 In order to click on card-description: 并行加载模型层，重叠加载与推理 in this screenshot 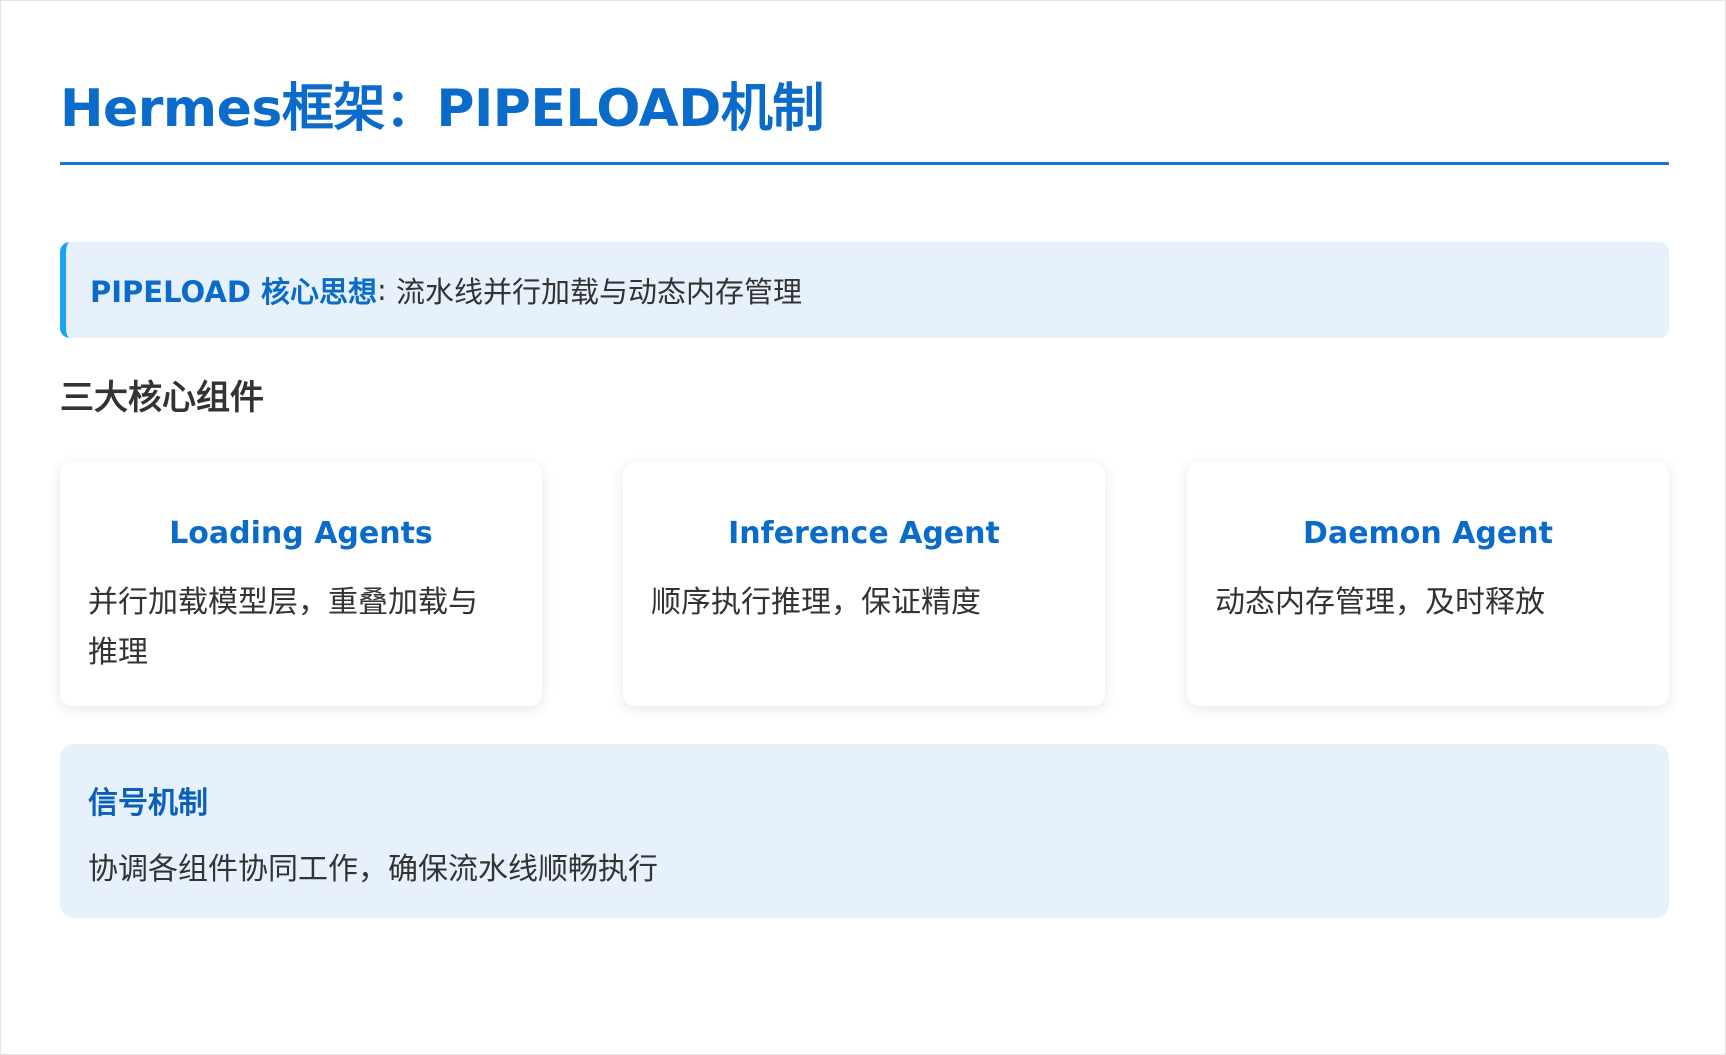, I will do `click(283, 627)`.